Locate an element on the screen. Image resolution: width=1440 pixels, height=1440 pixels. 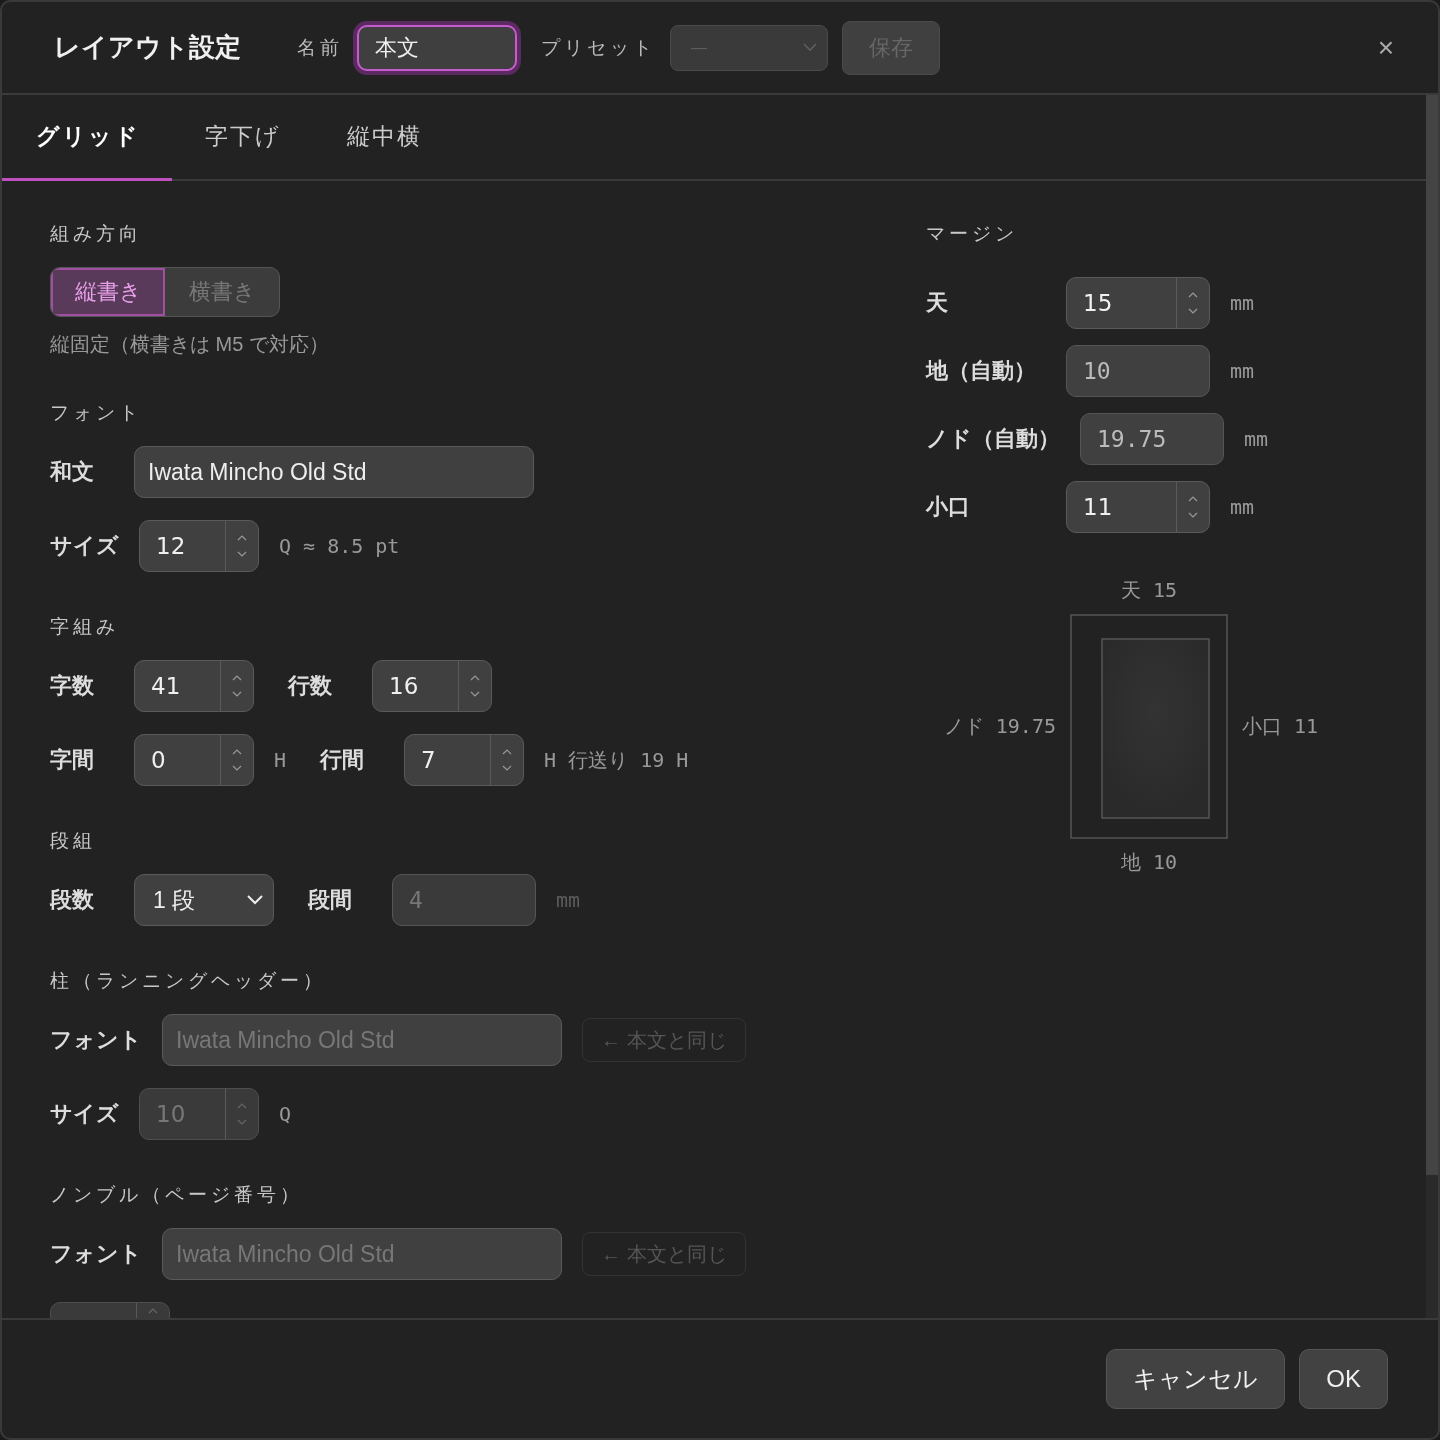
name-label: 名前 is located at coordinates (320, 47).